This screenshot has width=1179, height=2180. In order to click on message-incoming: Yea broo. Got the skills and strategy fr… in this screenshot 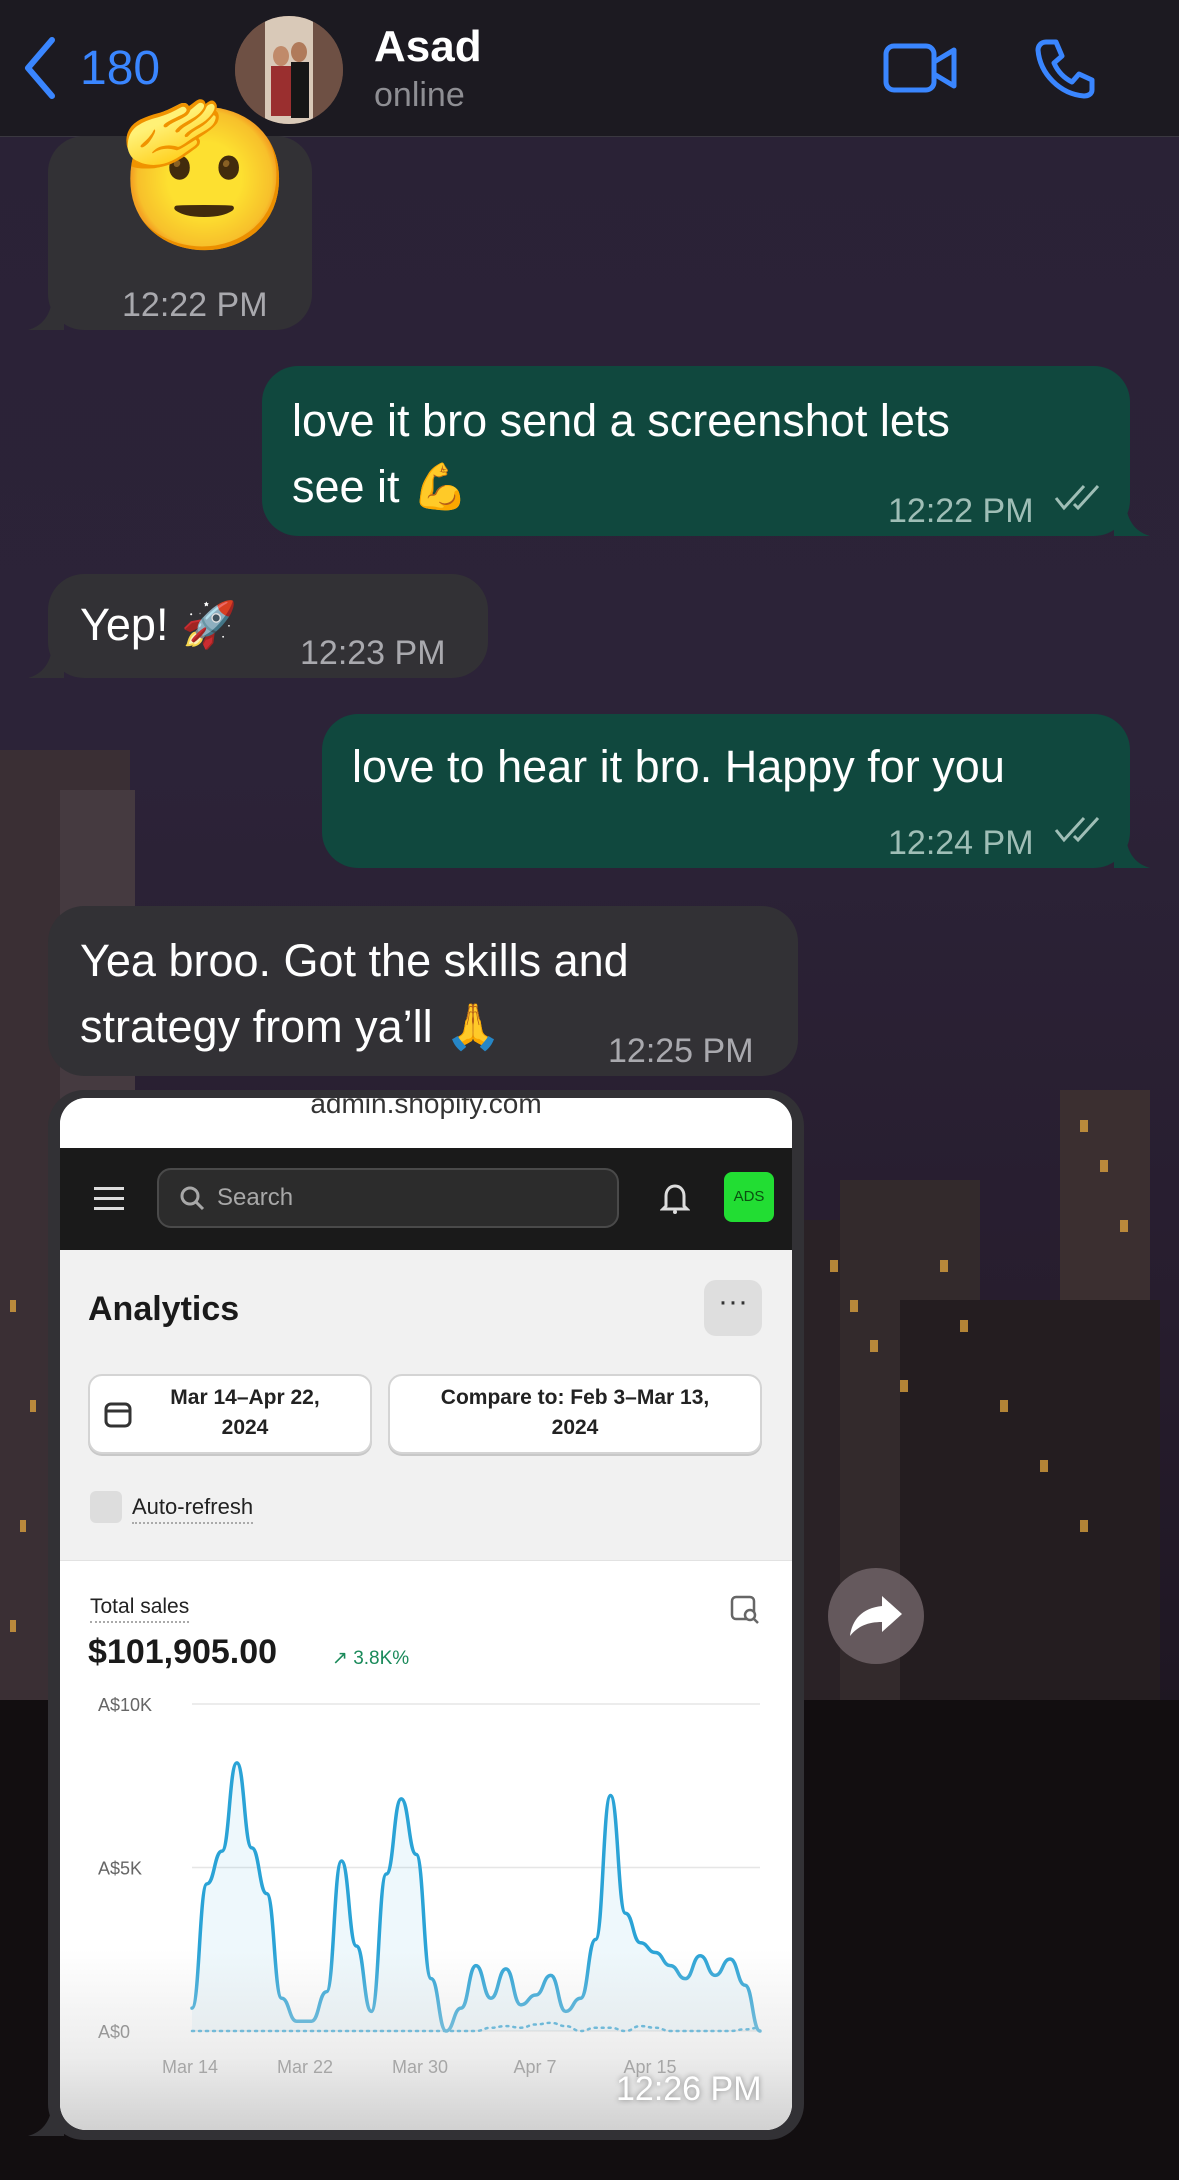, I will do `click(423, 991)`.